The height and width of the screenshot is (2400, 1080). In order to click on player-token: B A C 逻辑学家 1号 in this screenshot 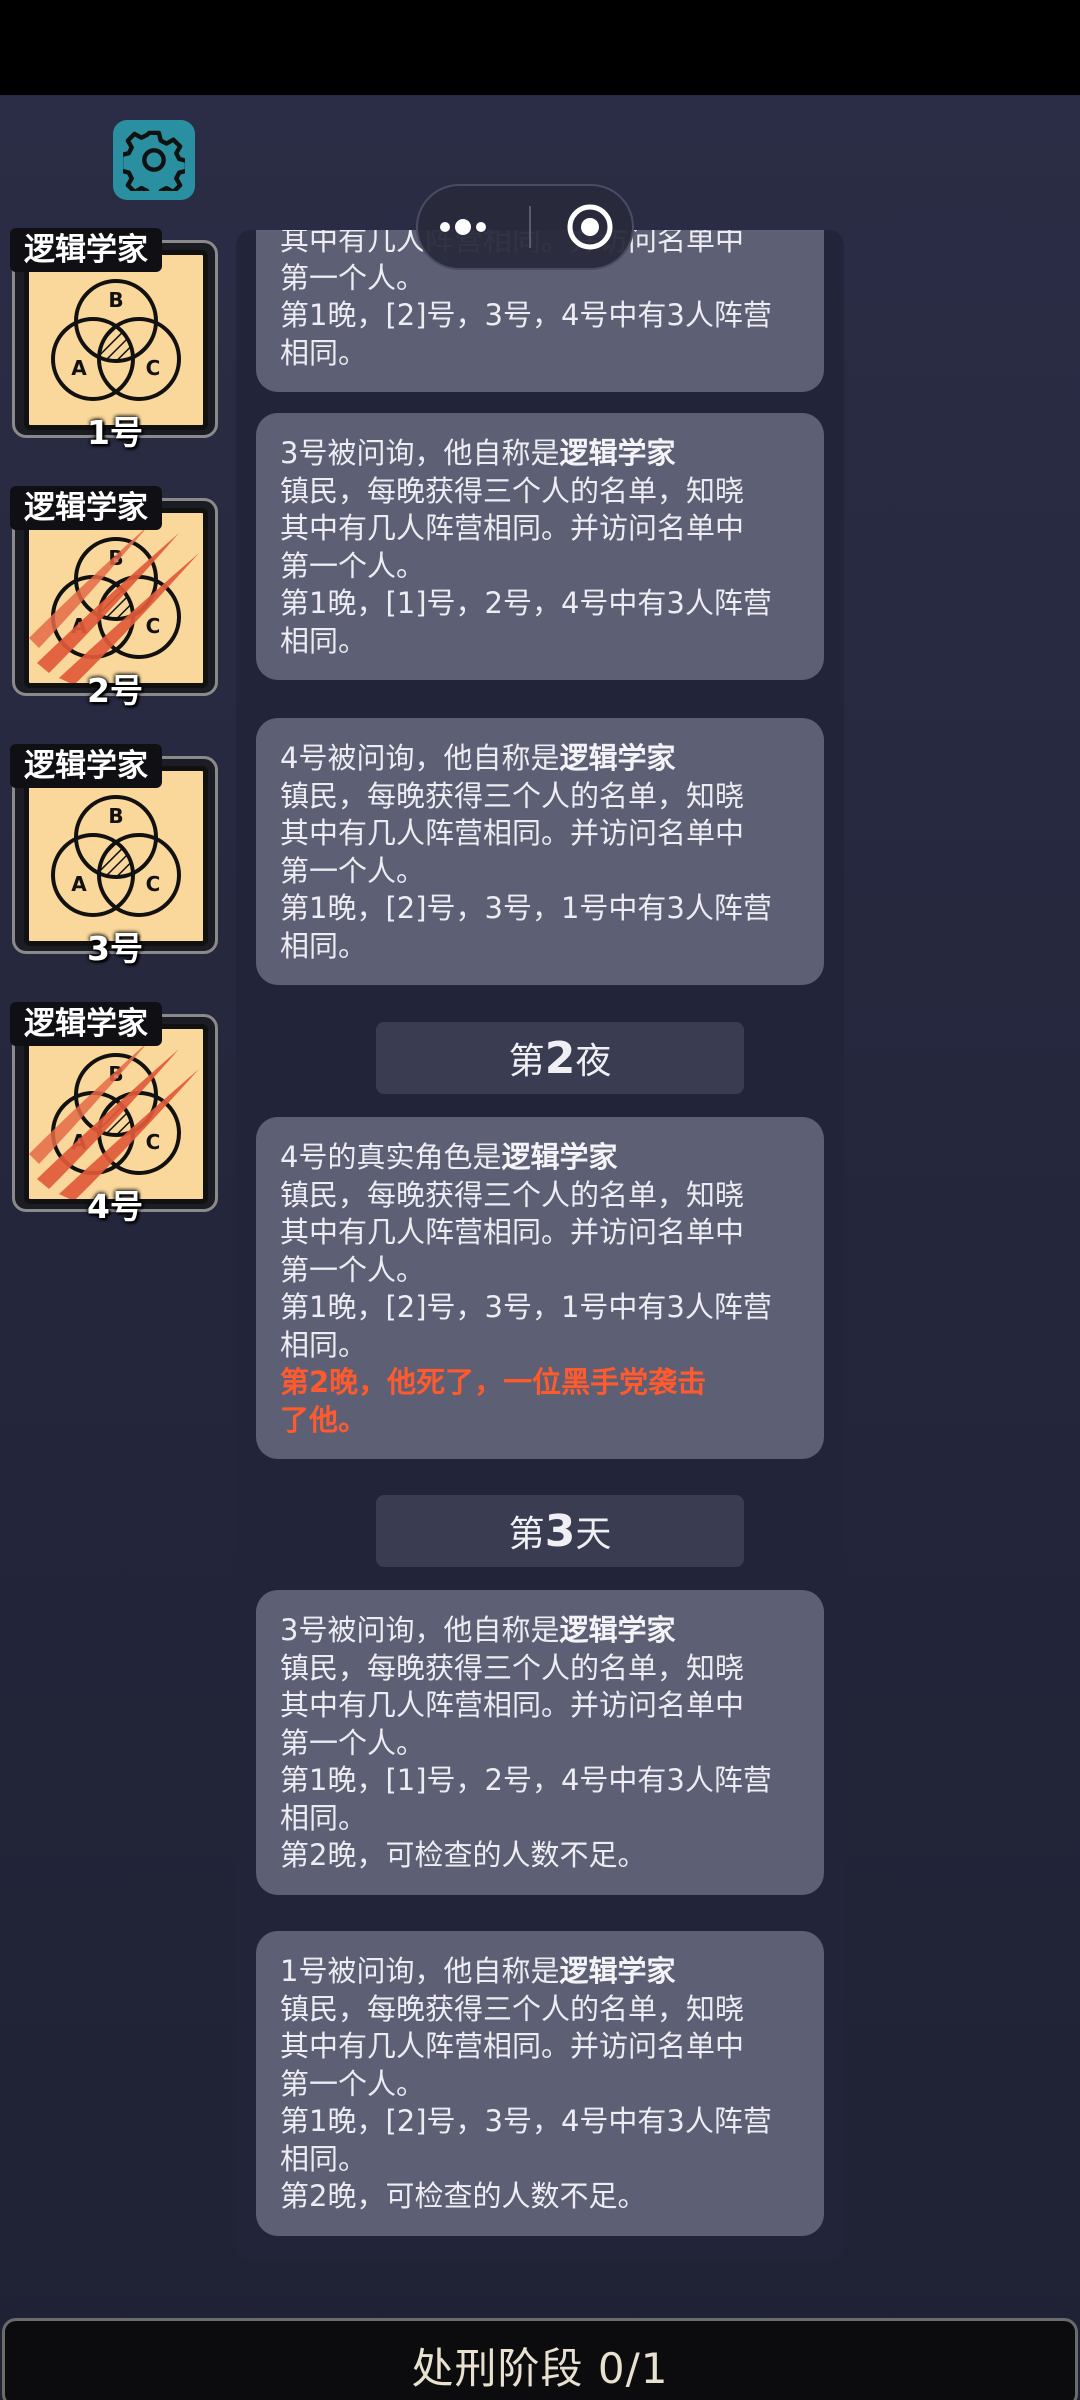, I will do `click(115, 340)`.